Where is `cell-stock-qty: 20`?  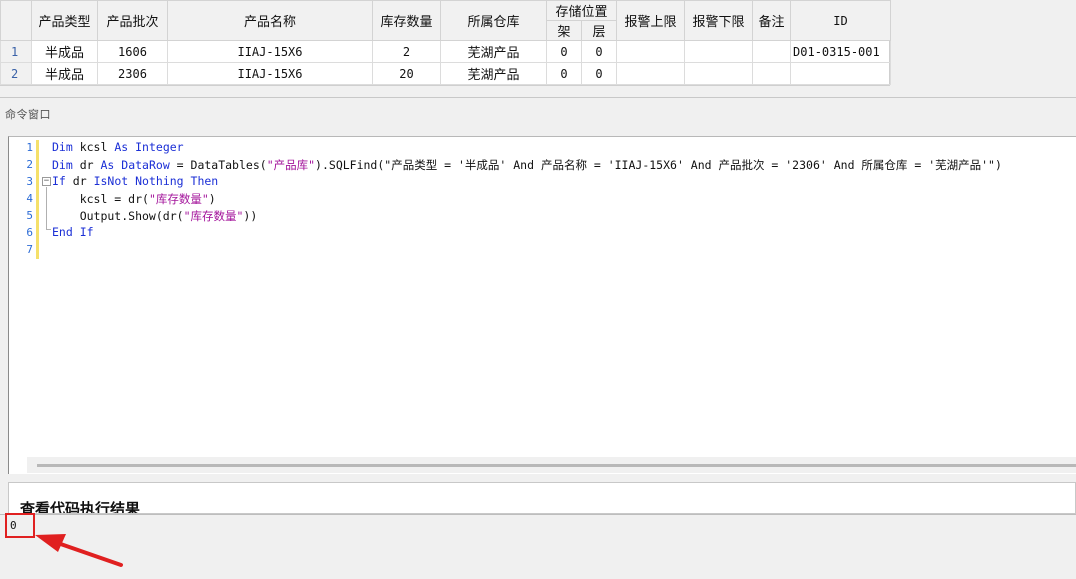 cell-stock-qty: 20 is located at coordinates (406, 73).